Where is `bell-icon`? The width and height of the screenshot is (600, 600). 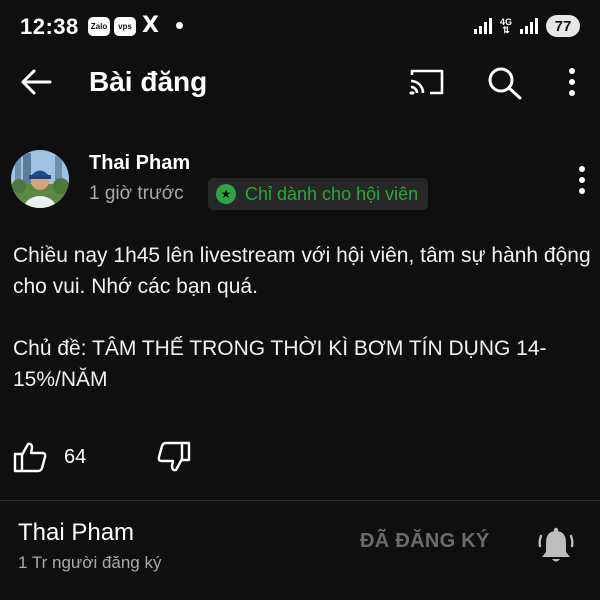
bell-icon is located at coordinates (556, 544).